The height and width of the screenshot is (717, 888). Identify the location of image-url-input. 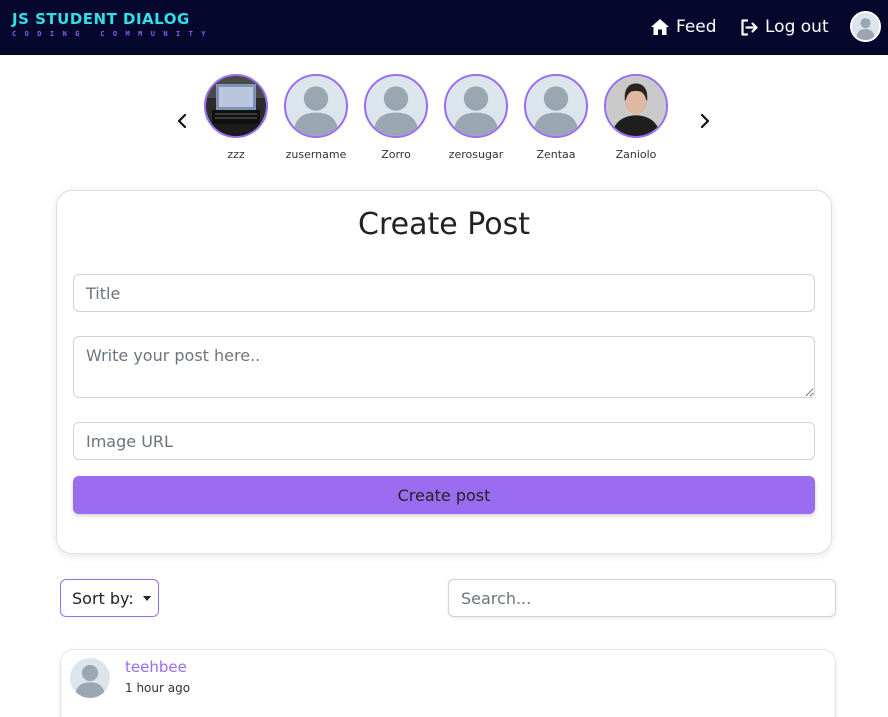
(444, 441).